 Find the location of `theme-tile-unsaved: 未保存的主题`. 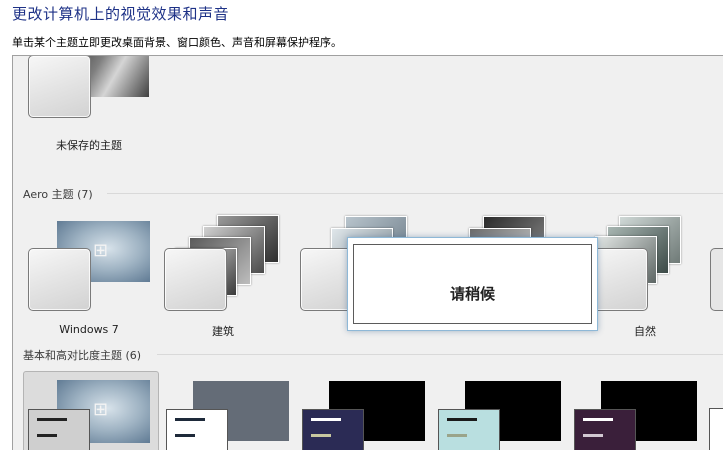

theme-tile-unsaved: 未保存的主题 is located at coordinates (89, 108).